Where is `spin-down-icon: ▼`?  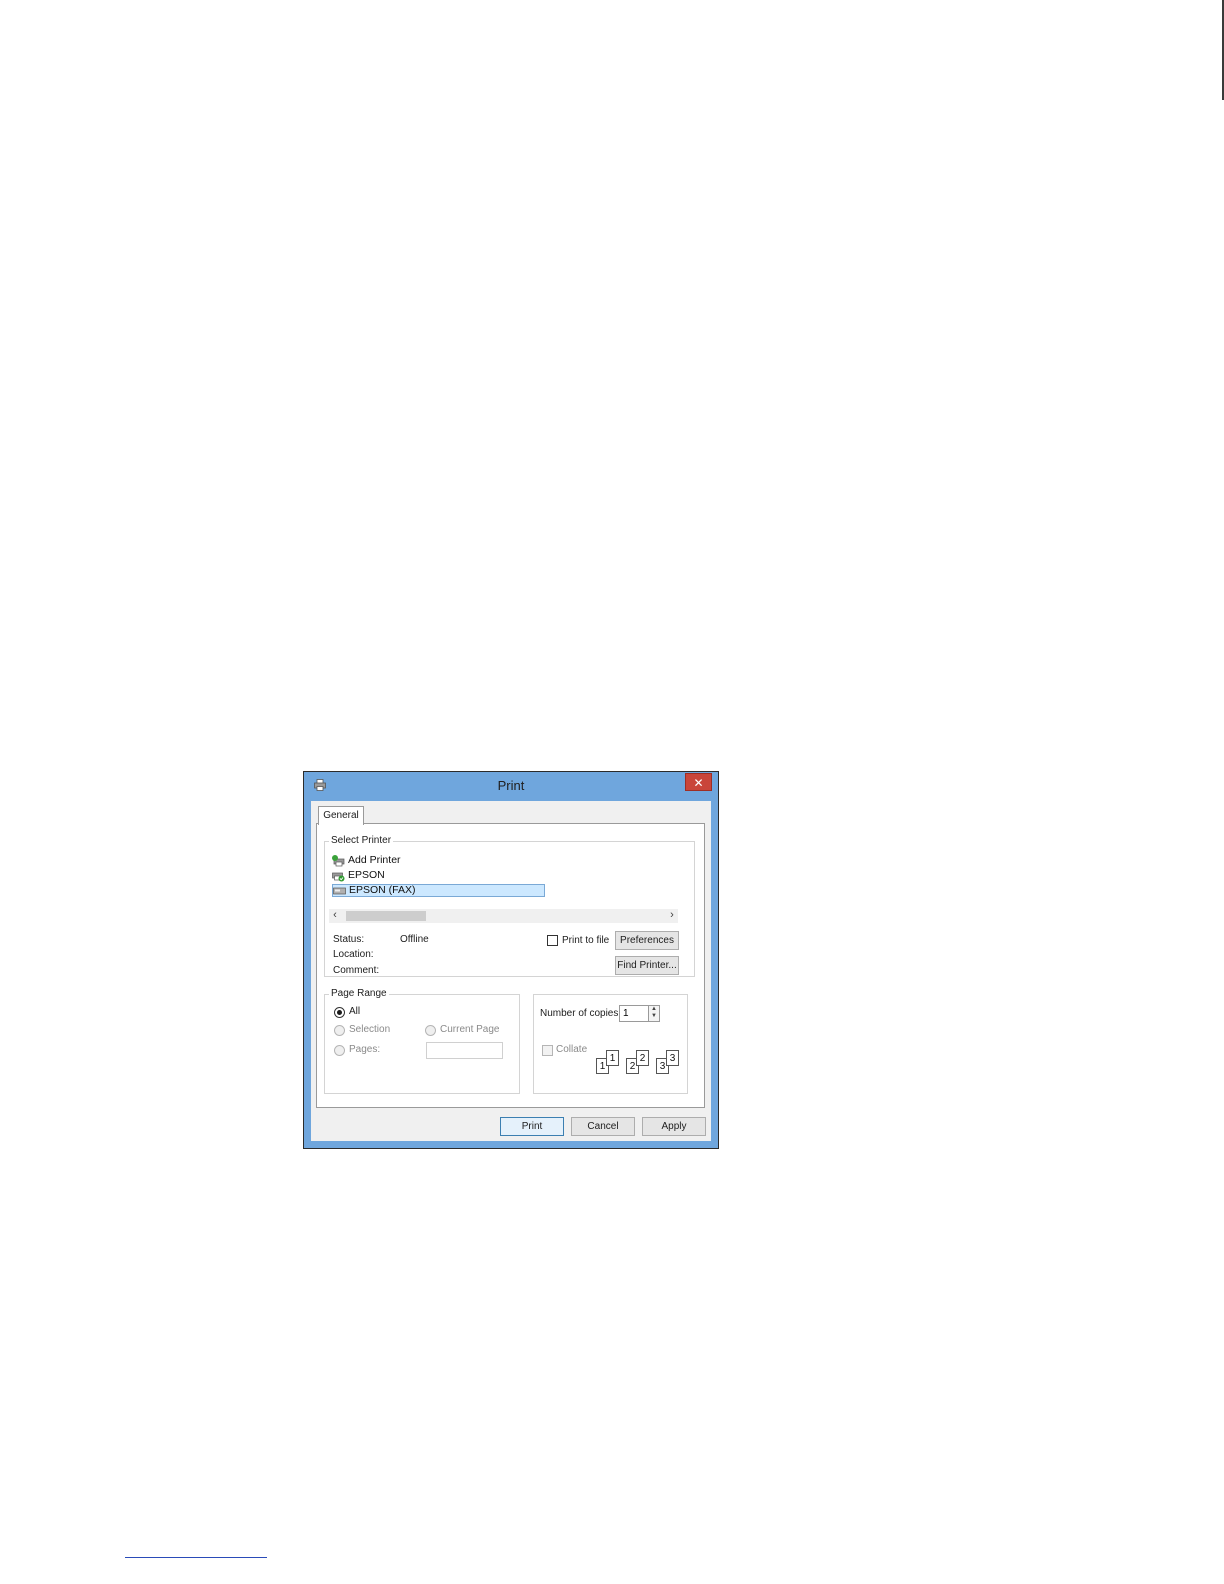 spin-down-icon: ▼ is located at coordinates (654, 1016).